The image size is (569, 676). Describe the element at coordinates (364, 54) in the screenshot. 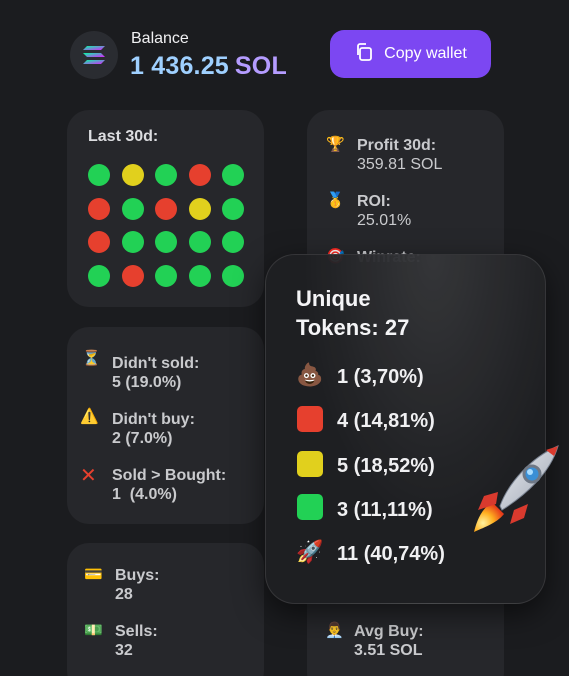

I see `copy-icon` at that location.